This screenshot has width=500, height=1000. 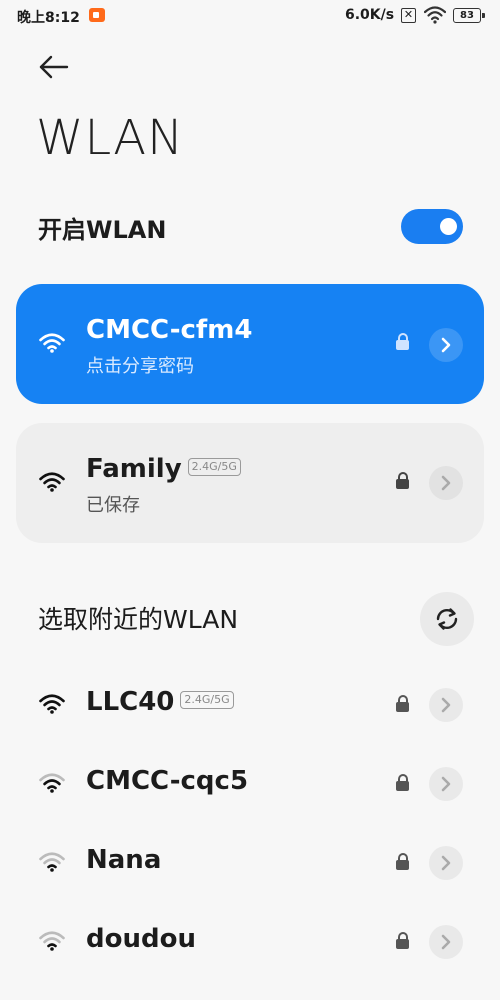 What do you see at coordinates (250, 483) in the screenshot?
I see `saved-network-card: Family 2.4G/5G 已保存` at bounding box center [250, 483].